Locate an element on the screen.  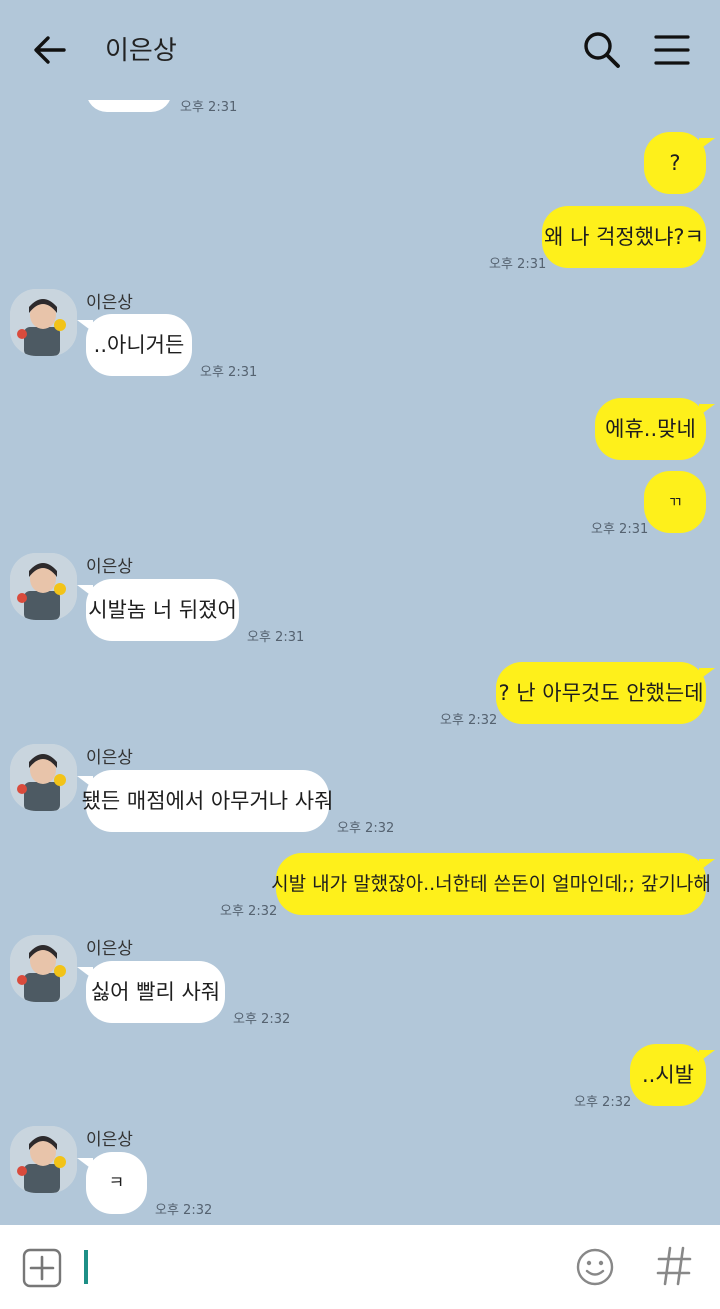
message-text: 싫어 빨리 사줘 is located at coordinates (155, 991).